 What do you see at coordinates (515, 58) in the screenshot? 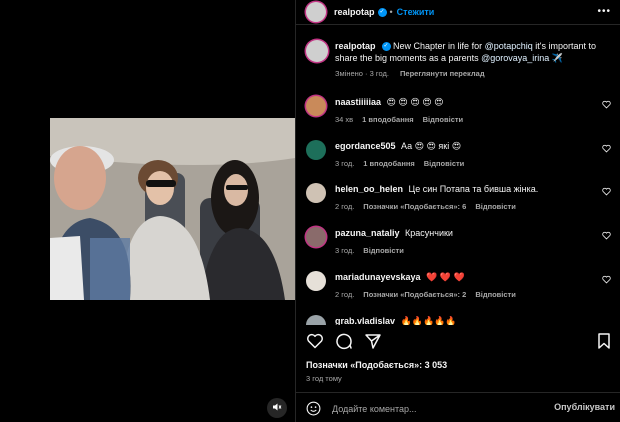
I see `caption-mention-gorovaya: @gorovaya_irina` at bounding box center [515, 58].